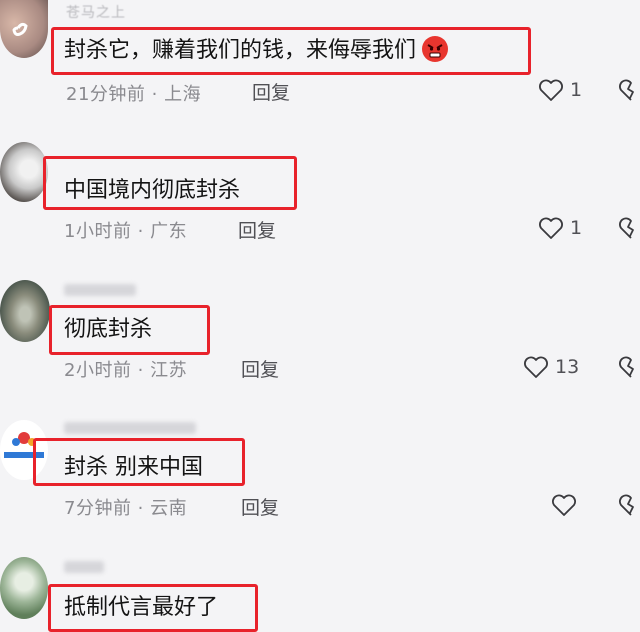  What do you see at coordinates (551, 367) in the screenshot?
I see `like-button: 13` at bounding box center [551, 367].